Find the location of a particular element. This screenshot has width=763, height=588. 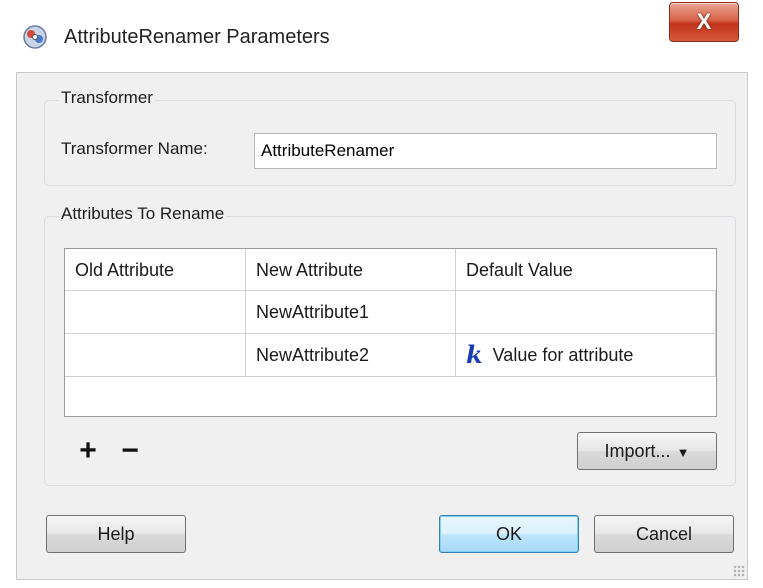

default-value-text: Value for attribute is located at coordinates (563, 355).